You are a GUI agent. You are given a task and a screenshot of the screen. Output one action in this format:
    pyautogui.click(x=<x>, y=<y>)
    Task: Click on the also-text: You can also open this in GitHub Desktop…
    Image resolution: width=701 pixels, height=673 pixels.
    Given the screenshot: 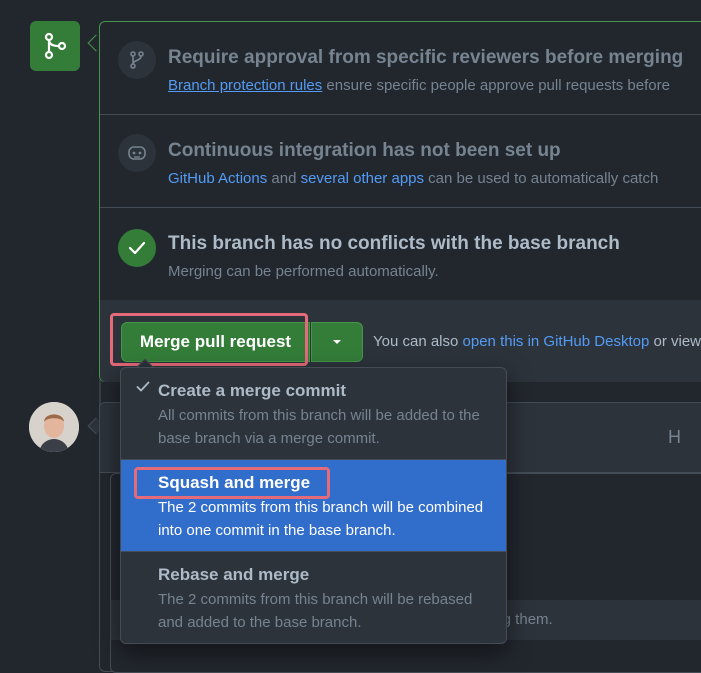 What is the action you would take?
    pyautogui.click(x=537, y=341)
    